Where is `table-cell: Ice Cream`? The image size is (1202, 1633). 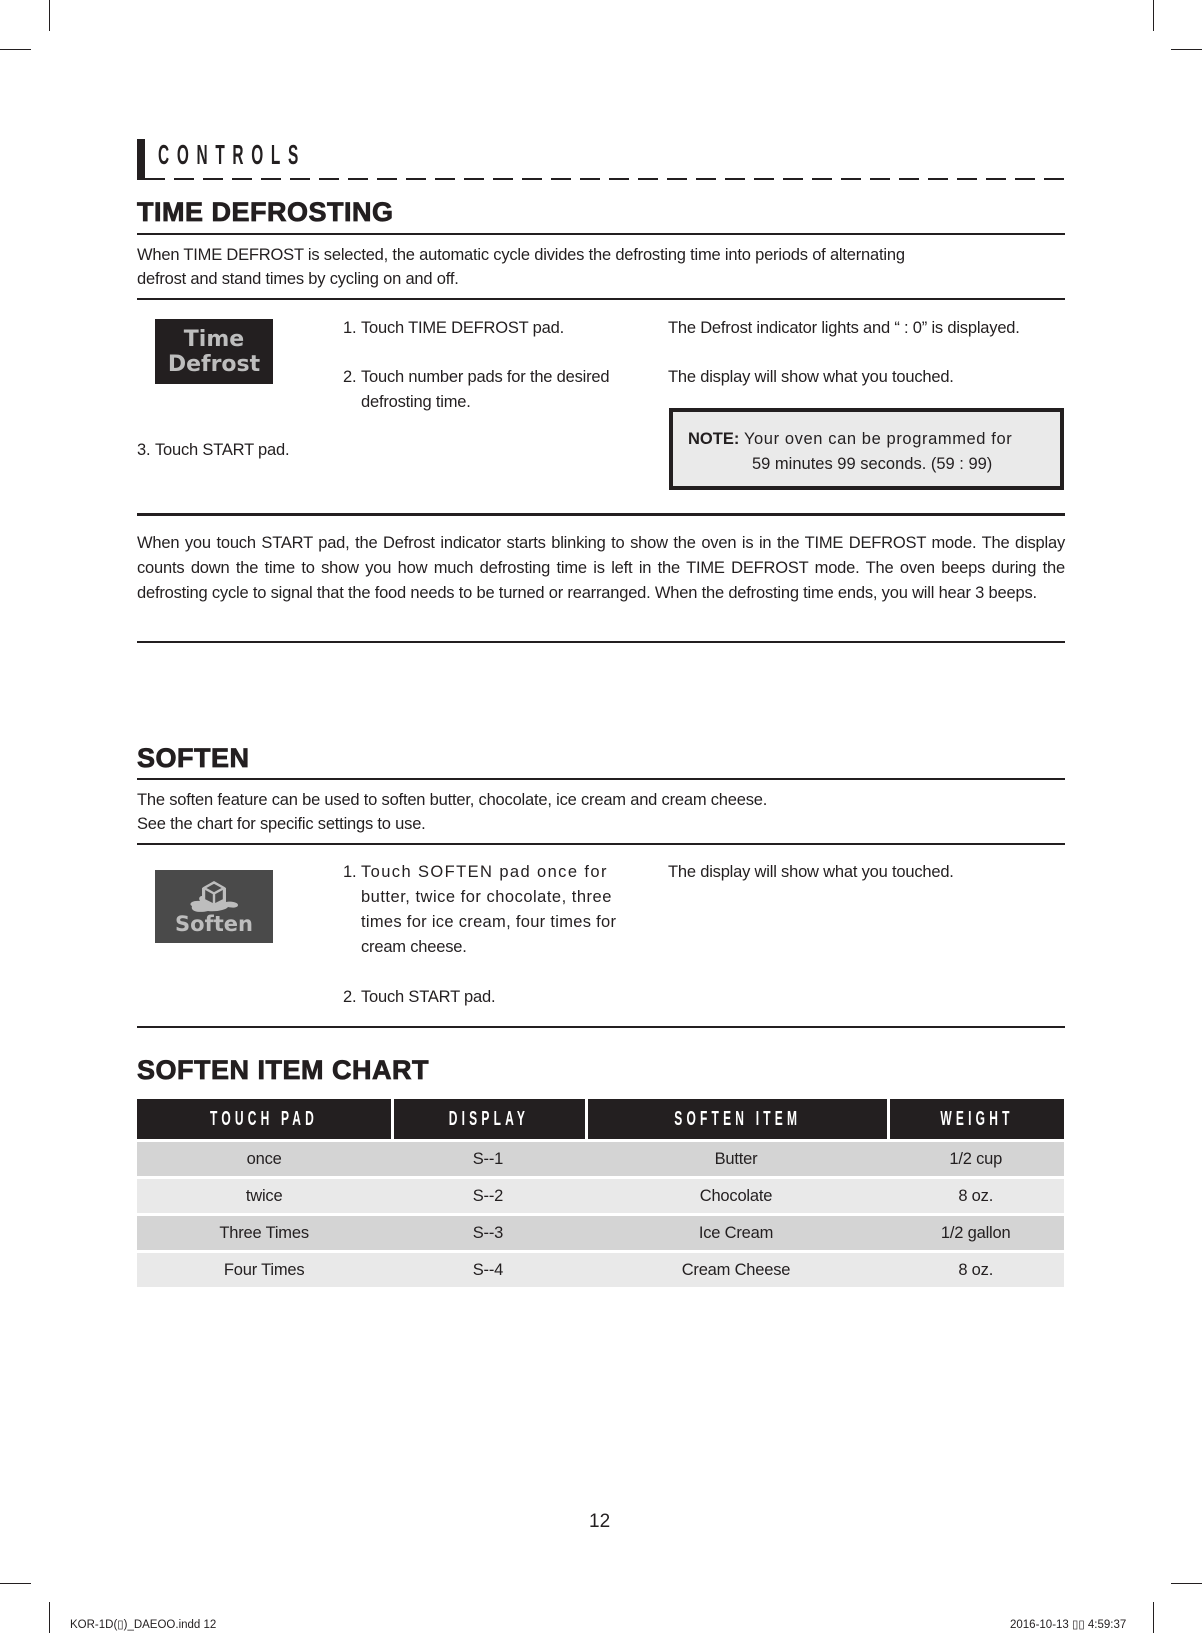
table-cell: Ice Cream is located at coordinates (736, 1233).